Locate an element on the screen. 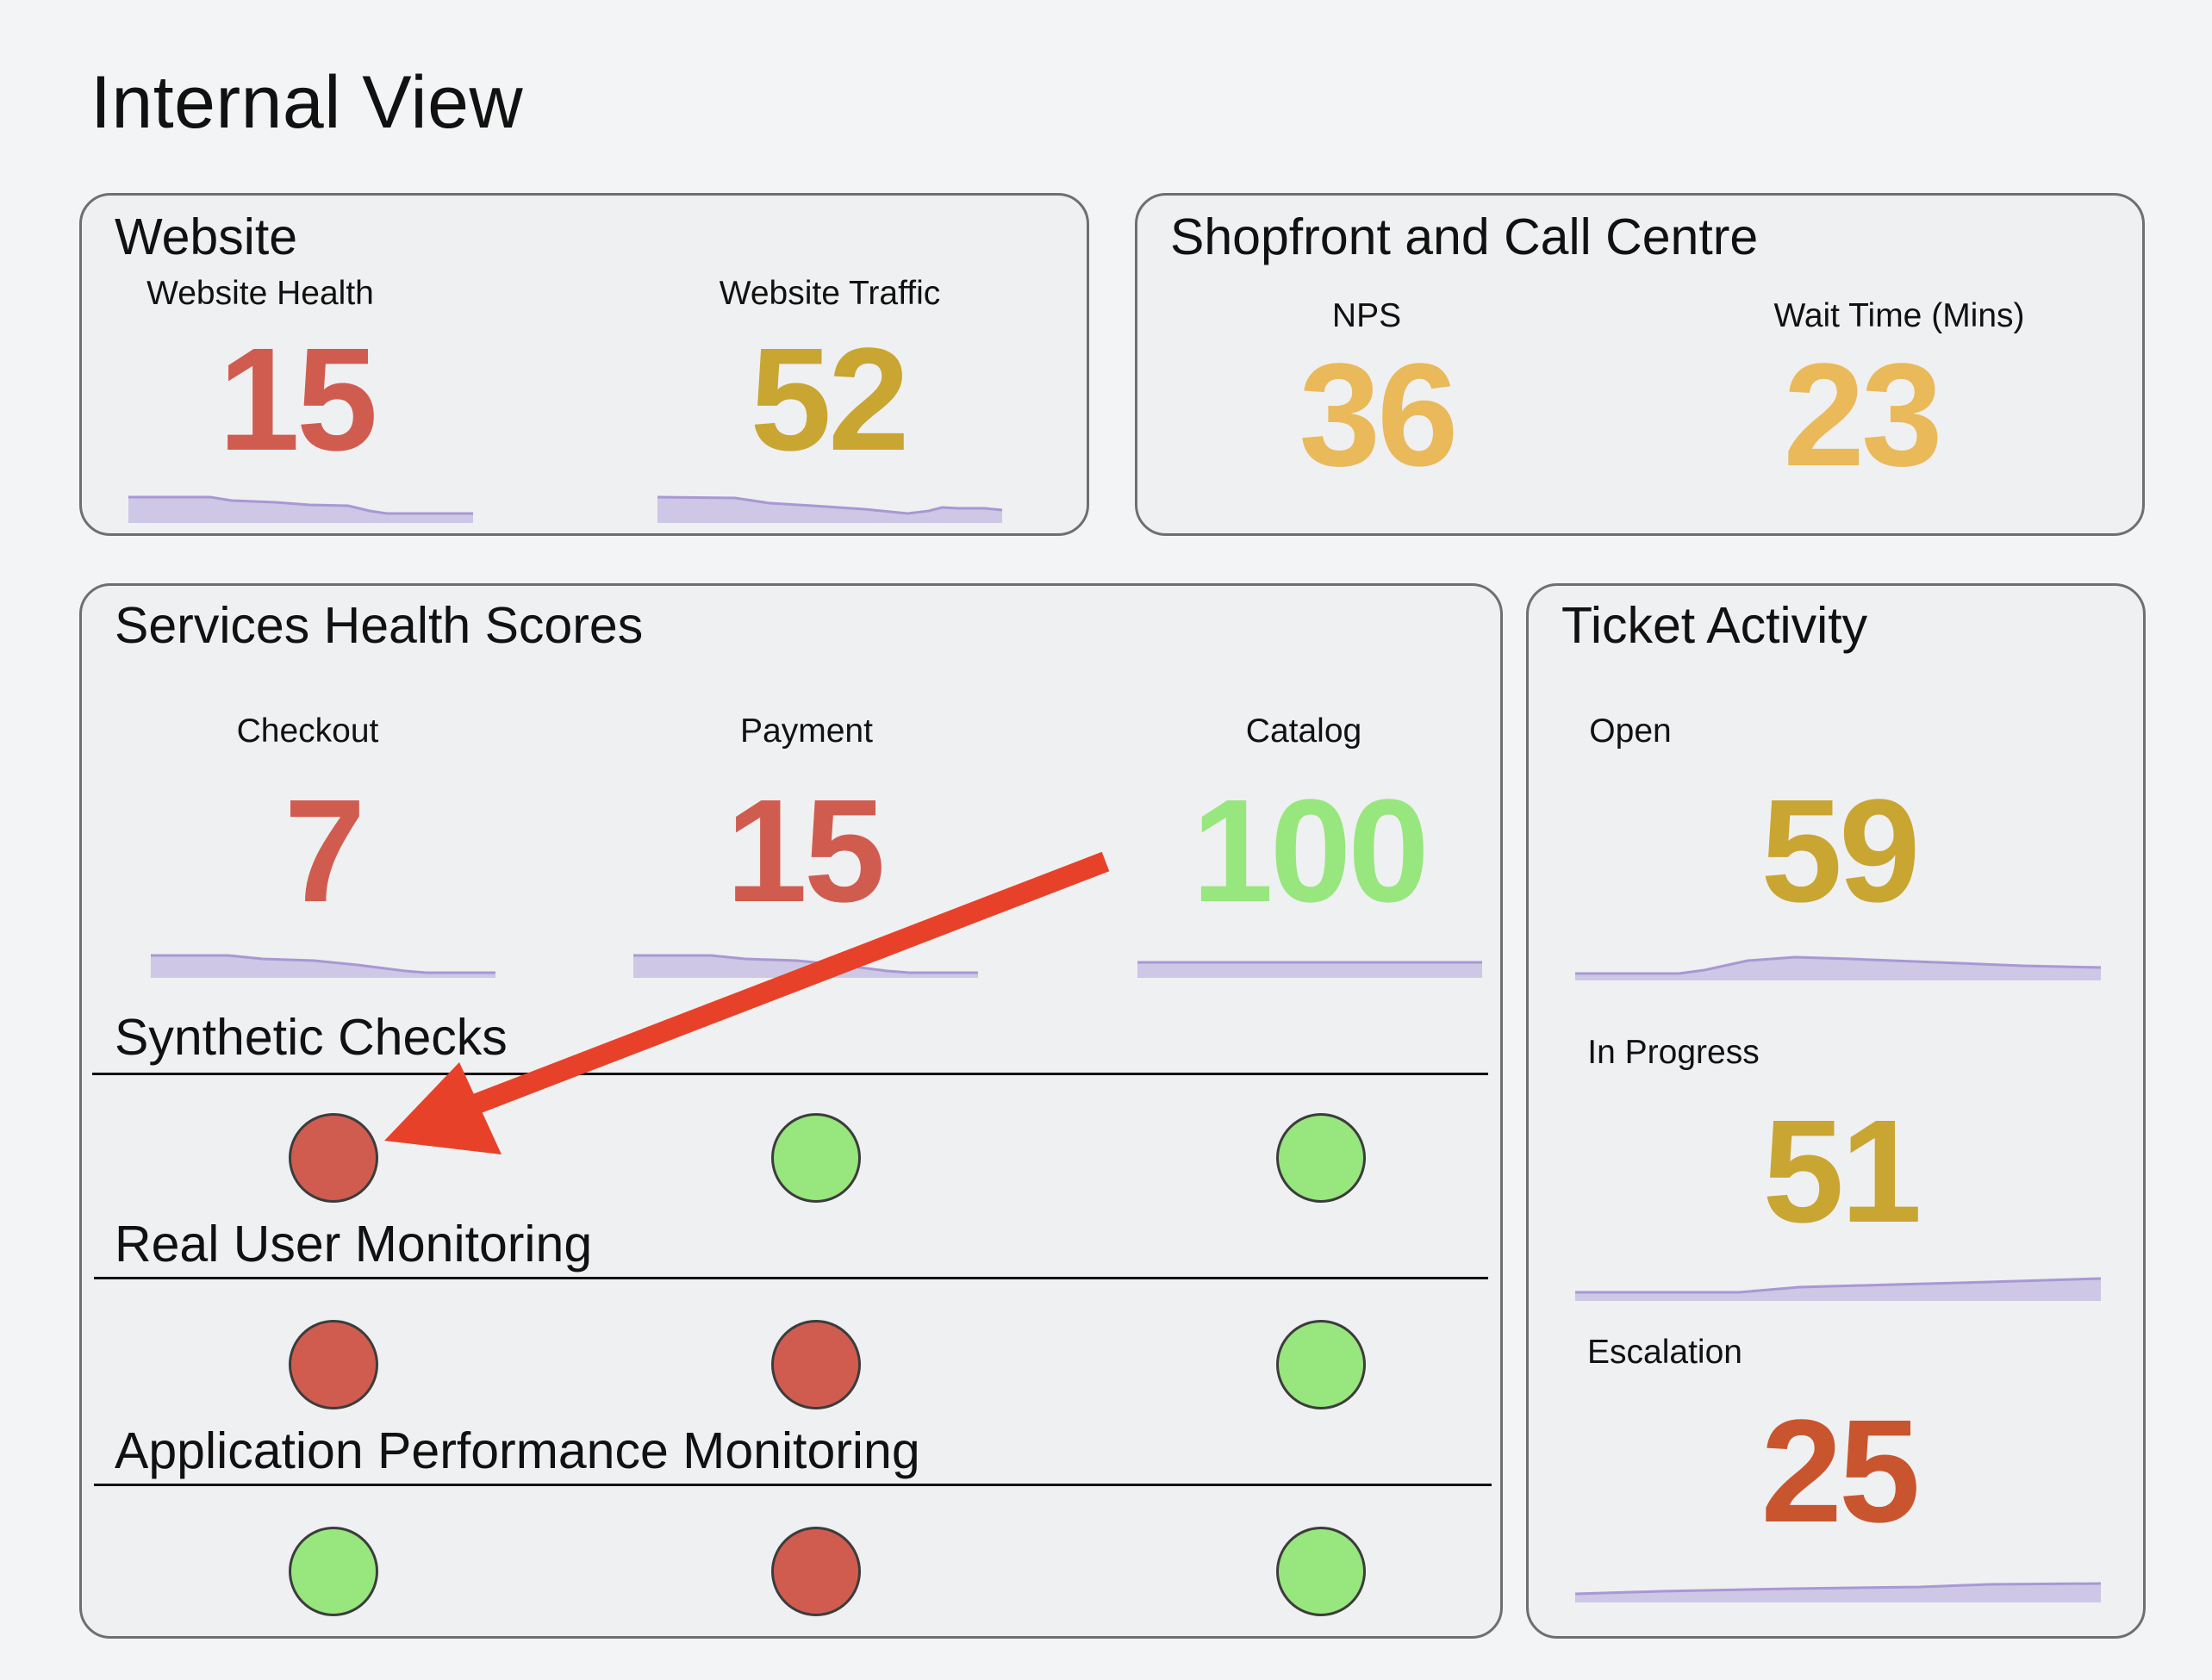 Image resolution: width=2212 pixels, height=1680 pixels. catalog-label: Catalog is located at coordinates (1304, 731).